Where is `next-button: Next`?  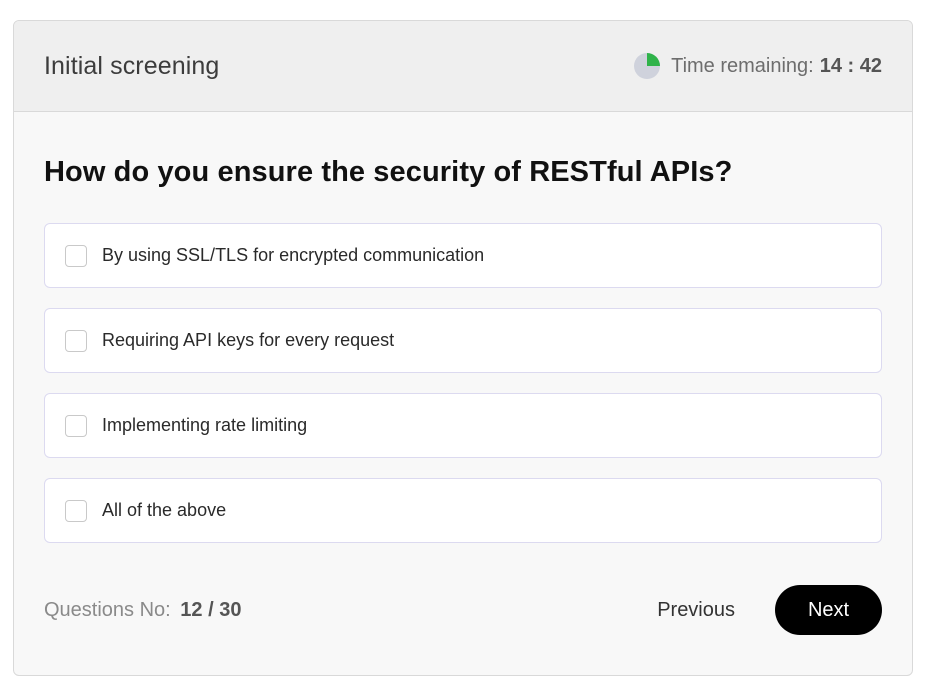
next-button: Next is located at coordinates (828, 610).